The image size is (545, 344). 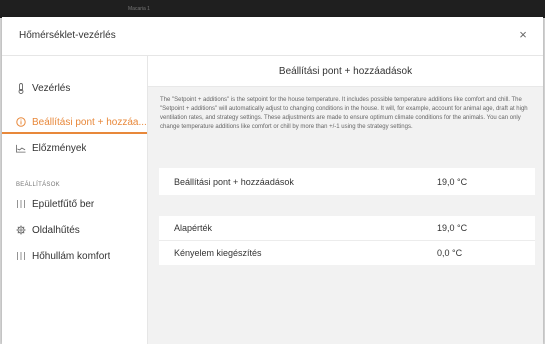 What do you see at coordinates (345, 71) in the screenshot?
I see `page-title: Beállítási pont + hozzáadások` at bounding box center [345, 71].